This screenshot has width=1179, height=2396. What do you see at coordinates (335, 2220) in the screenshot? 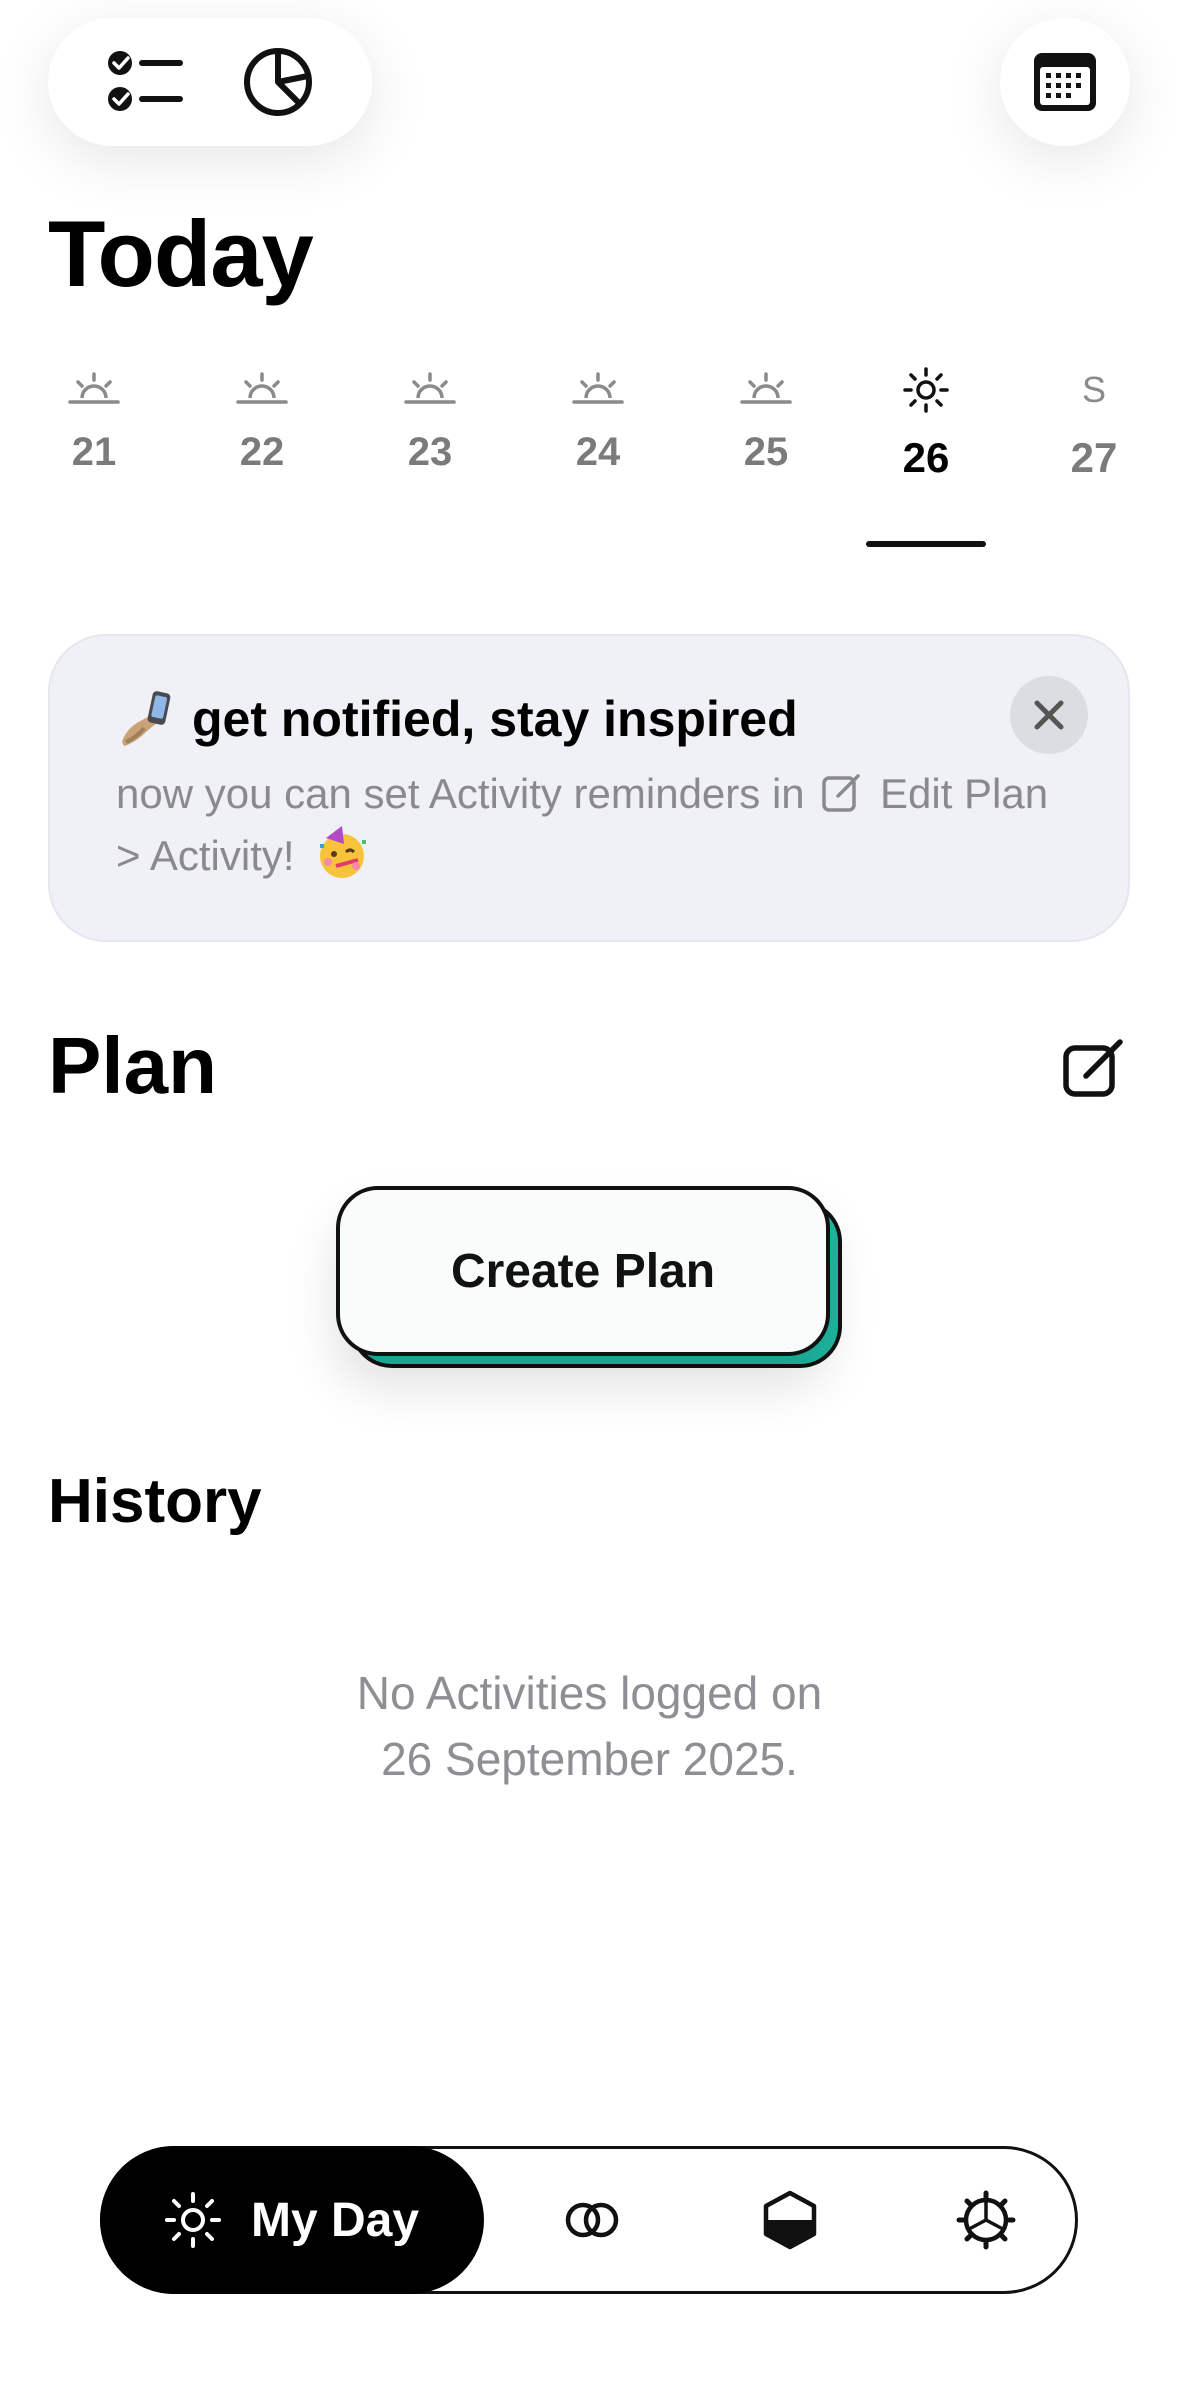
I see `nav-my-day-label: My Day` at bounding box center [335, 2220].